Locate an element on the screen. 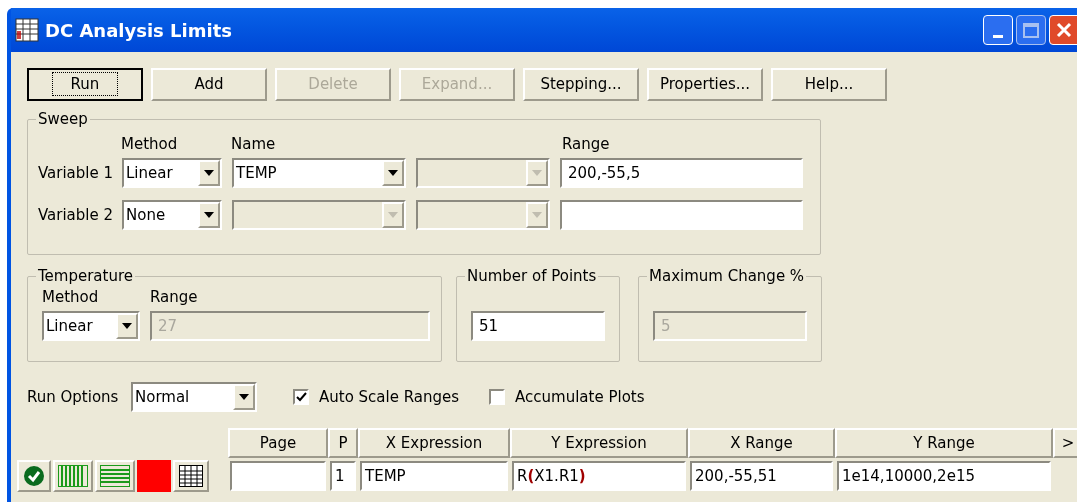  points-field: 51 is located at coordinates (538, 326).